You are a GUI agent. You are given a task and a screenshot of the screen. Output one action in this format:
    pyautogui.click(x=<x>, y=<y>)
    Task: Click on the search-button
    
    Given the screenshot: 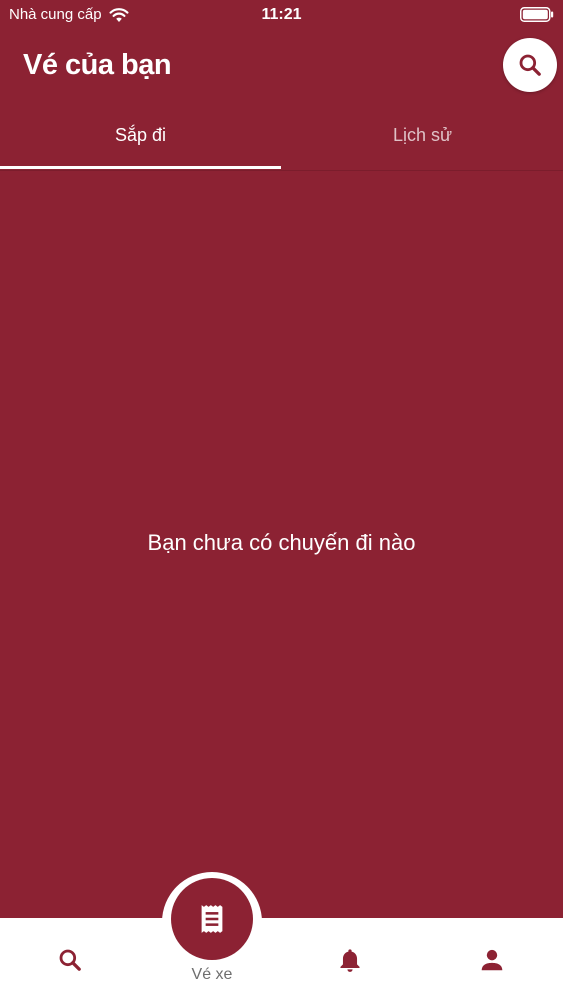 What is the action you would take?
    pyautogui.click(x=530, y=65)
    